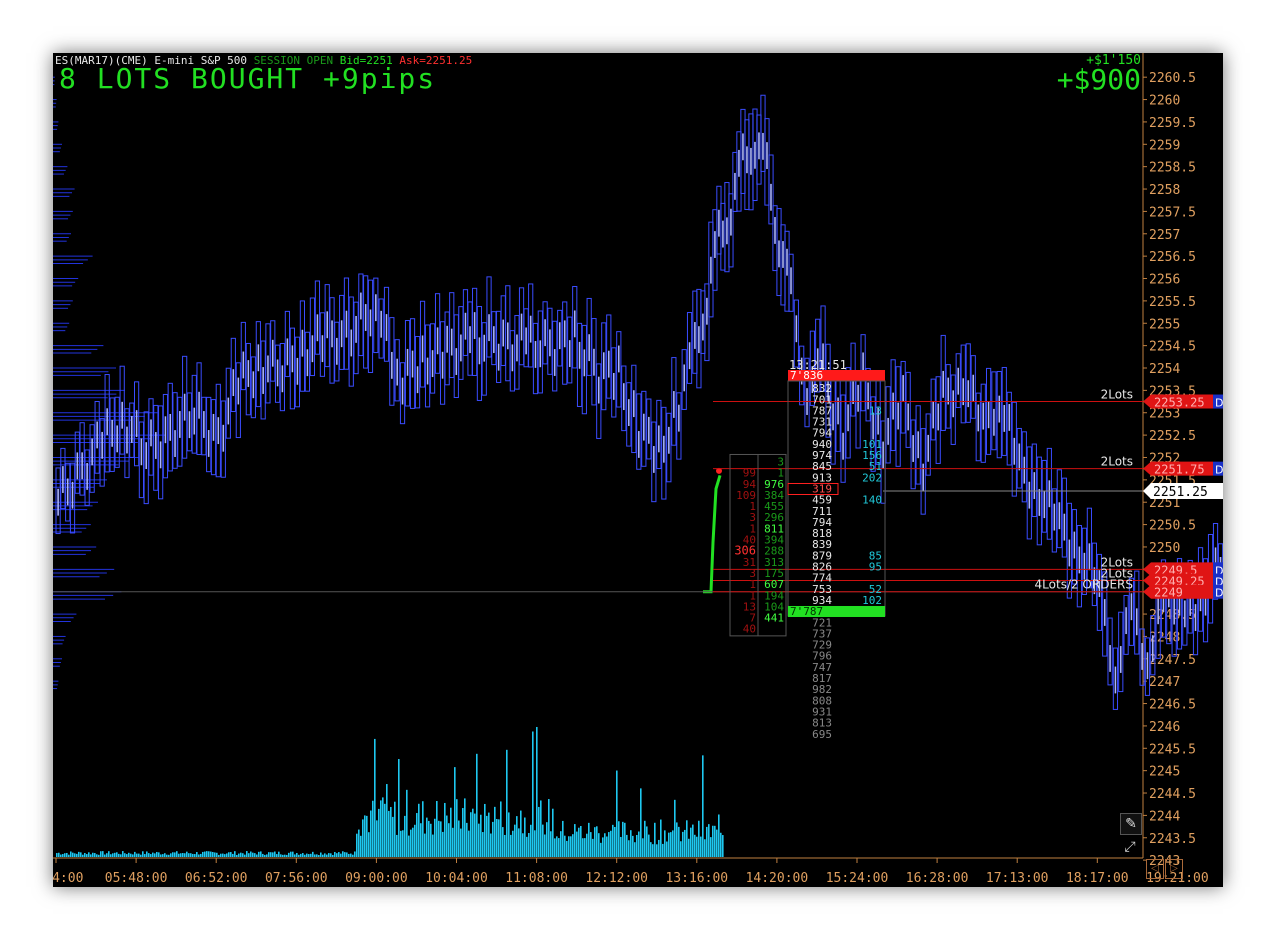 The width and height of the screenshot is (1276, 940). Describe the element at coordinates (376, 878) in the screenshot. I see `x-tick-label: 09:00:00` at that location.